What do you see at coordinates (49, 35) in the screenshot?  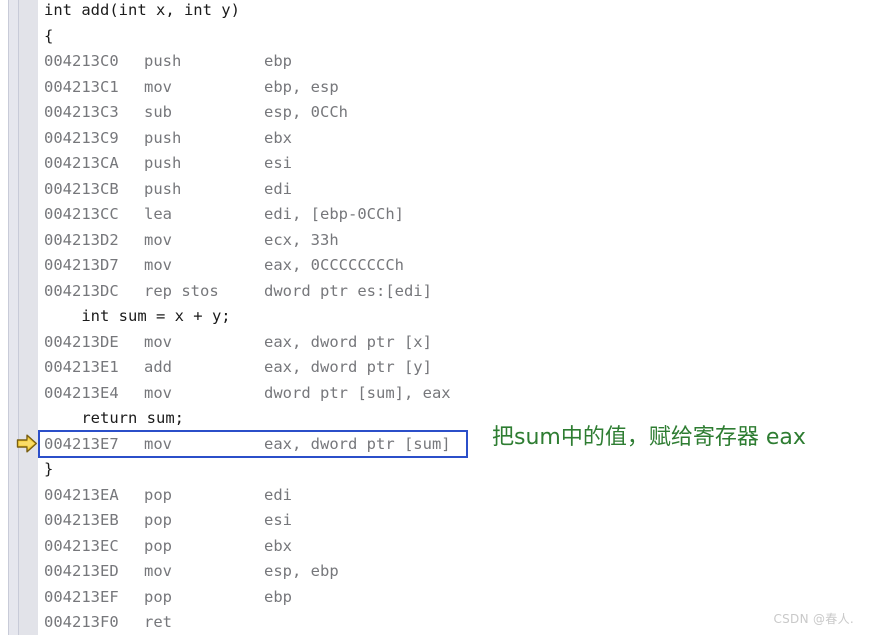 I see `source-line-text: {` at bounding box center [49, 35].